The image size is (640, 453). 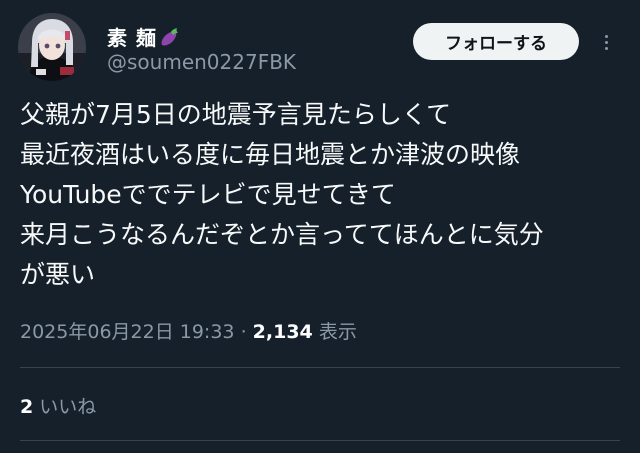 I want to click on display-name-text: 素 麺, so click(x=132, y=38).